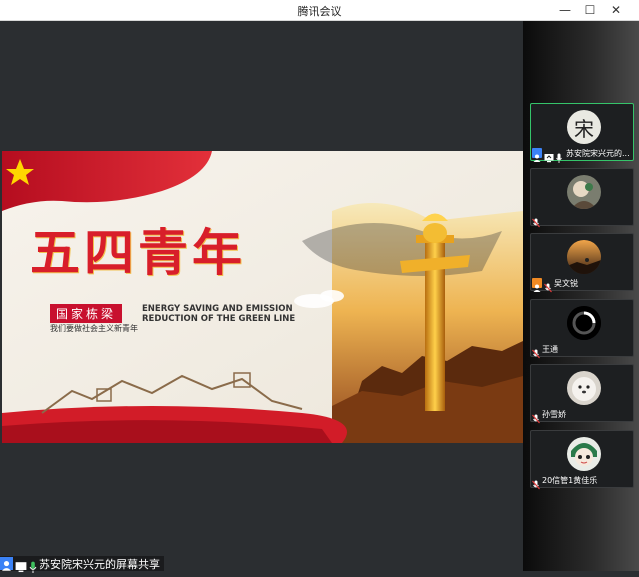 This screenshot has width=639, height=577. I want to click on tile-status-bar: 王通, so click(545, 351).